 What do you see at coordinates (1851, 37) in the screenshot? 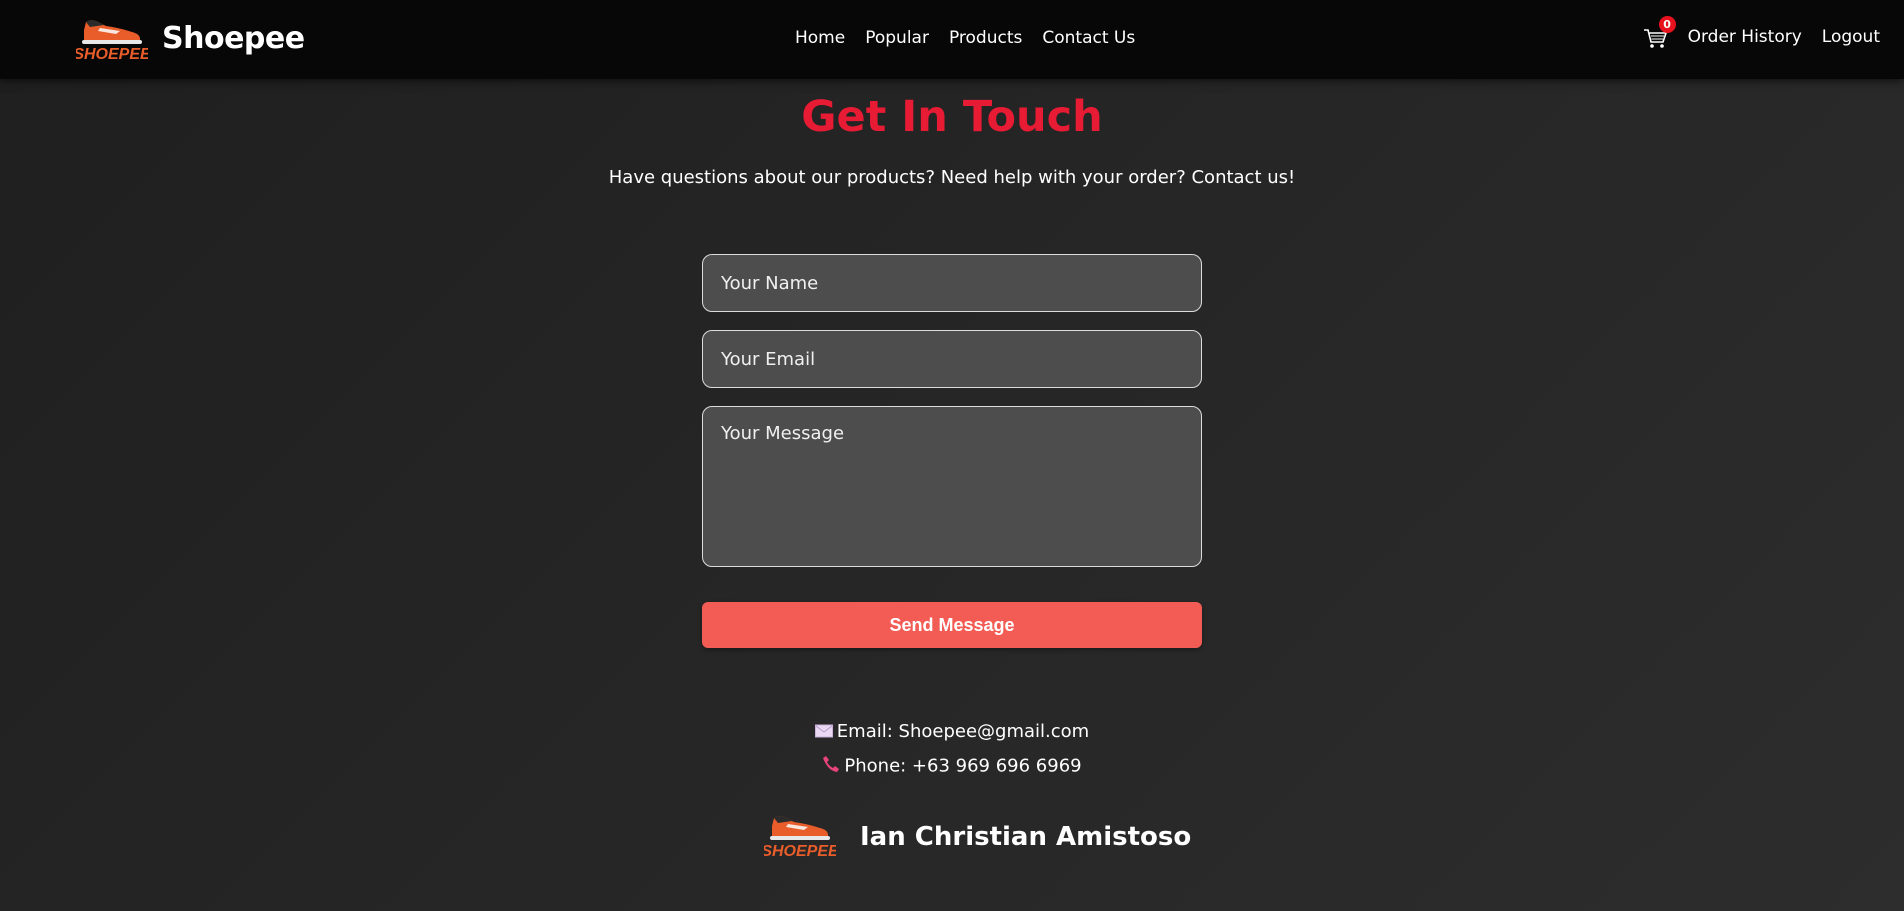
I see `logout-link: Logout` at bounding box center [1851, 37].